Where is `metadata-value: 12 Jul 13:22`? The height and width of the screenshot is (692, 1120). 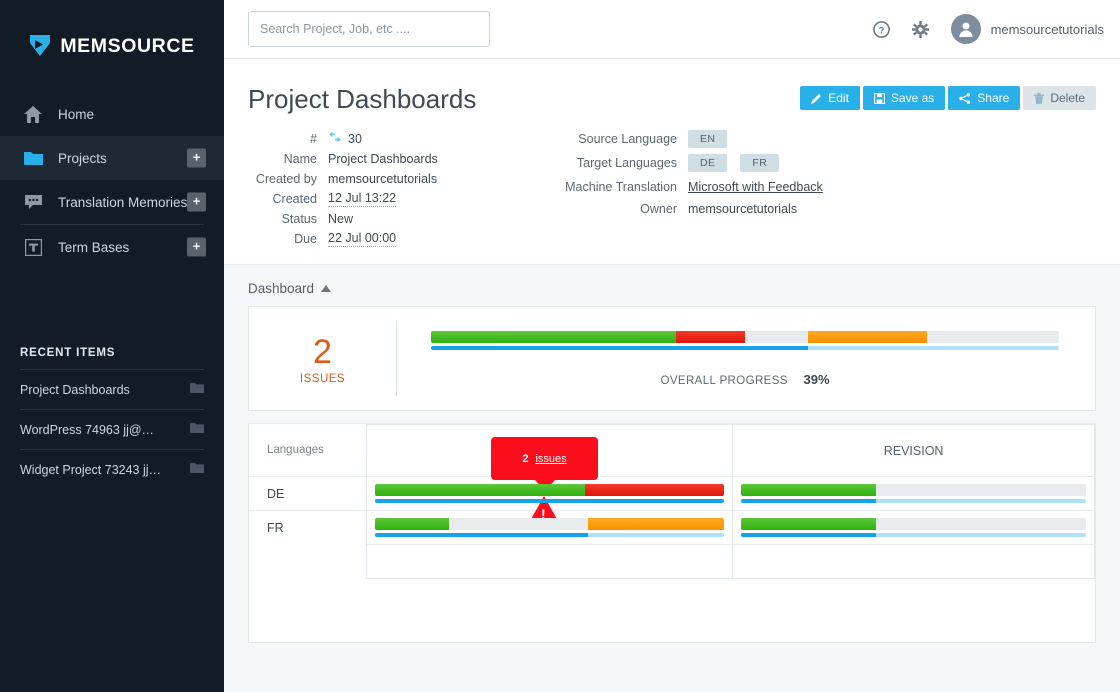
metadata-value: 12 Jul 13:22 is located at coordinates (362, 198).